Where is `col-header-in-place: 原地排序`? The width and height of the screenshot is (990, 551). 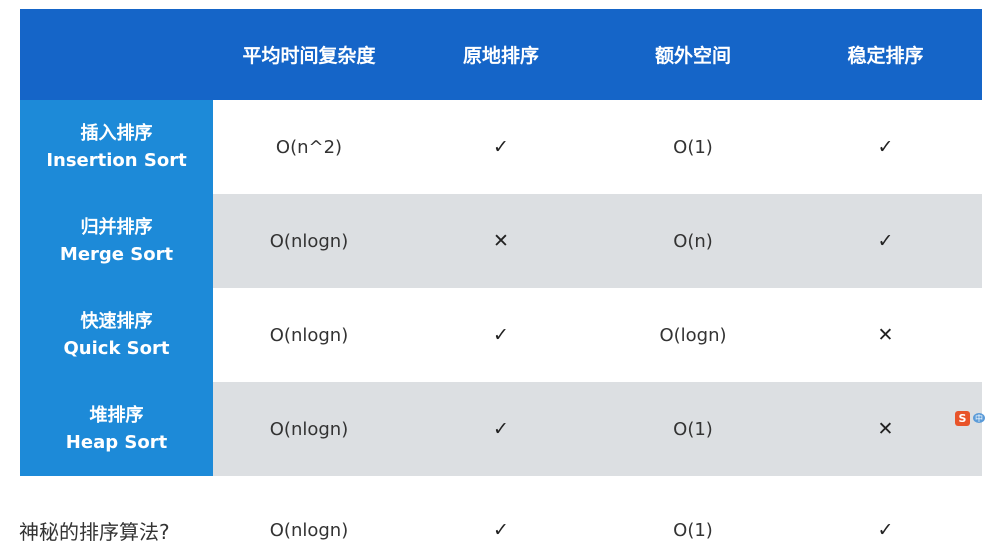
col-header-in-place: 原地排序 is located at coordinates (500, 56).